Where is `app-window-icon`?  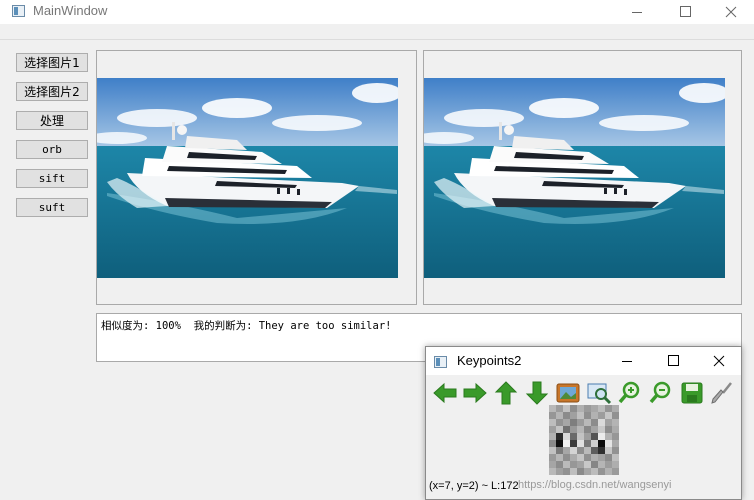 app-window-icon is located at coordinates (18, 11).